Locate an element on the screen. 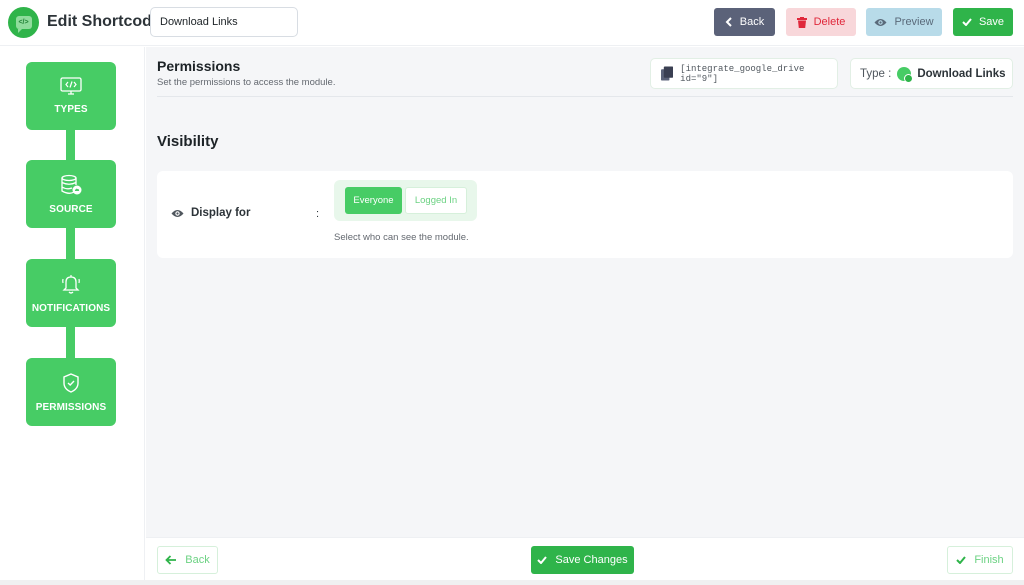 This screenshot has height=585, width=1024. delete-label: Delete is located at coordinates (829, 22).